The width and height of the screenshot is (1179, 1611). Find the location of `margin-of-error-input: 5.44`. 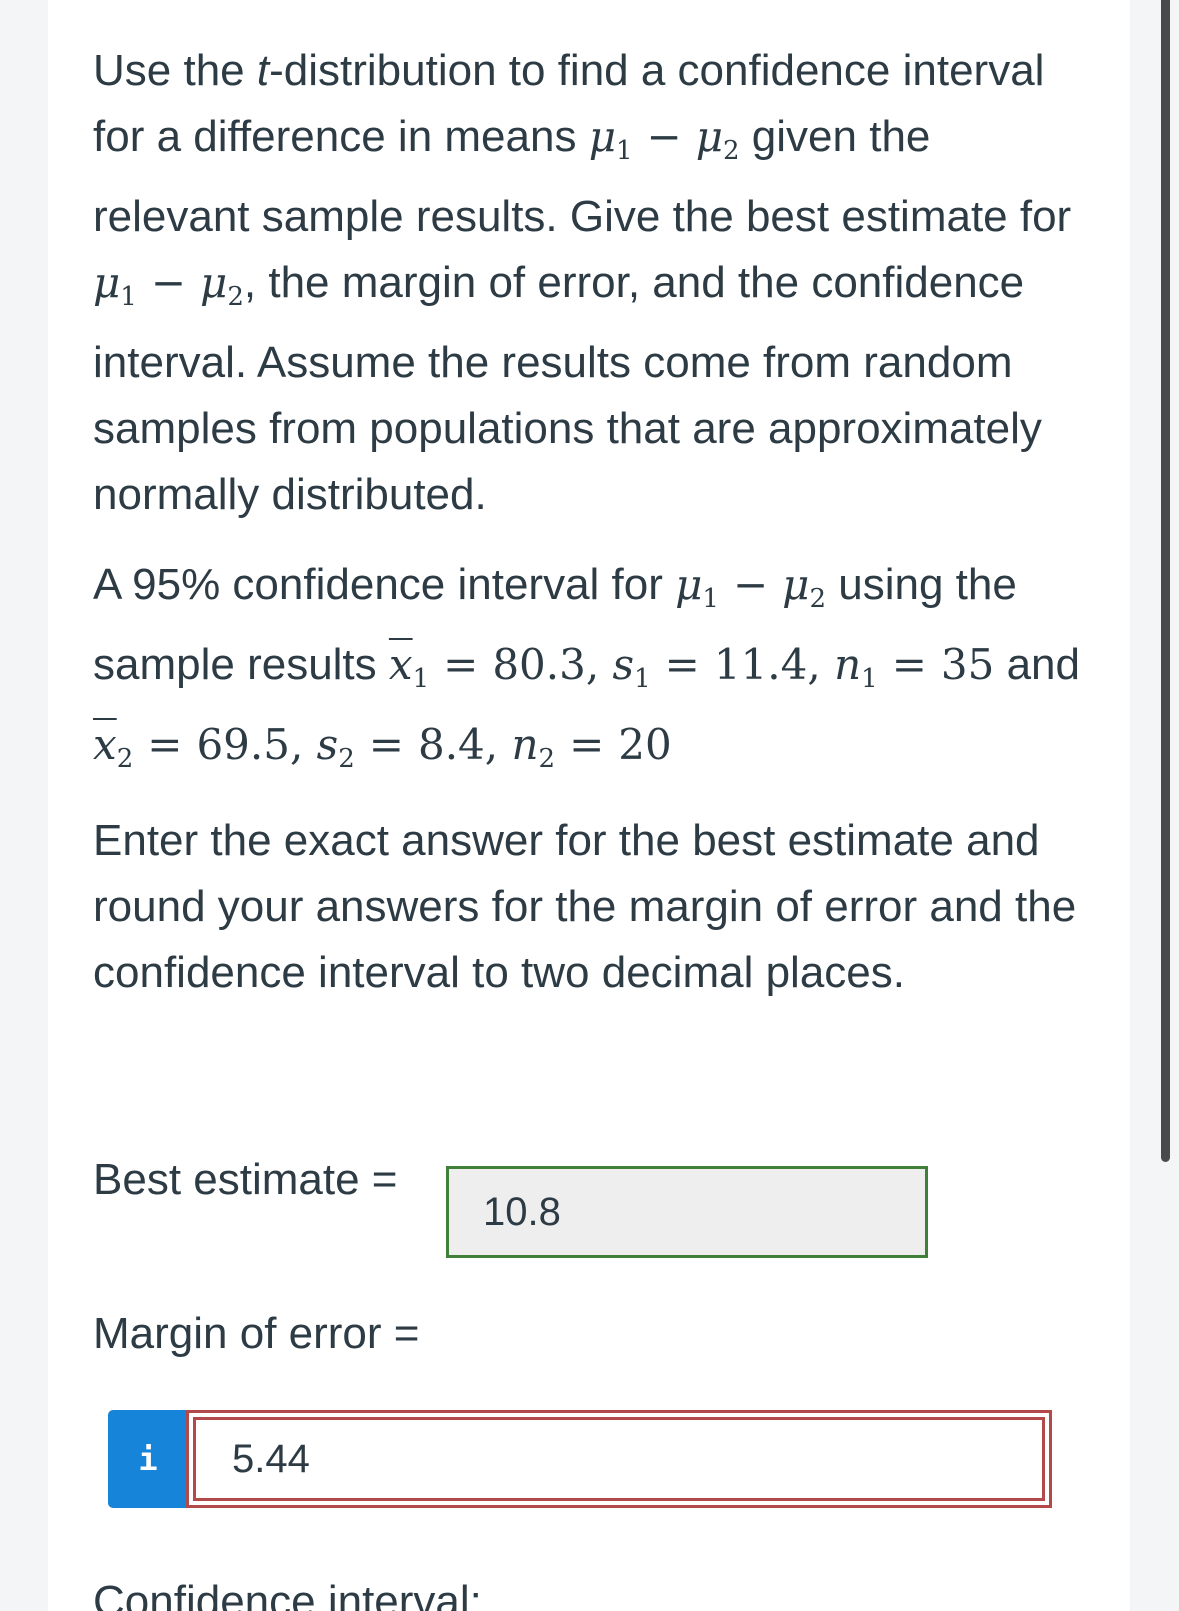

margin-of-error-input: 5.44 is located at coordinates (619, 1459).